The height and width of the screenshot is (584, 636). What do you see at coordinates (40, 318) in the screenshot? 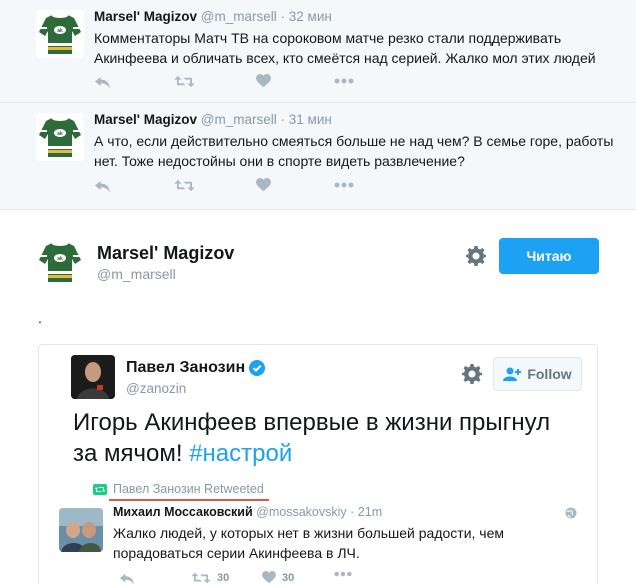
I see `tweet-text: .` at bounding box center [40, 318].